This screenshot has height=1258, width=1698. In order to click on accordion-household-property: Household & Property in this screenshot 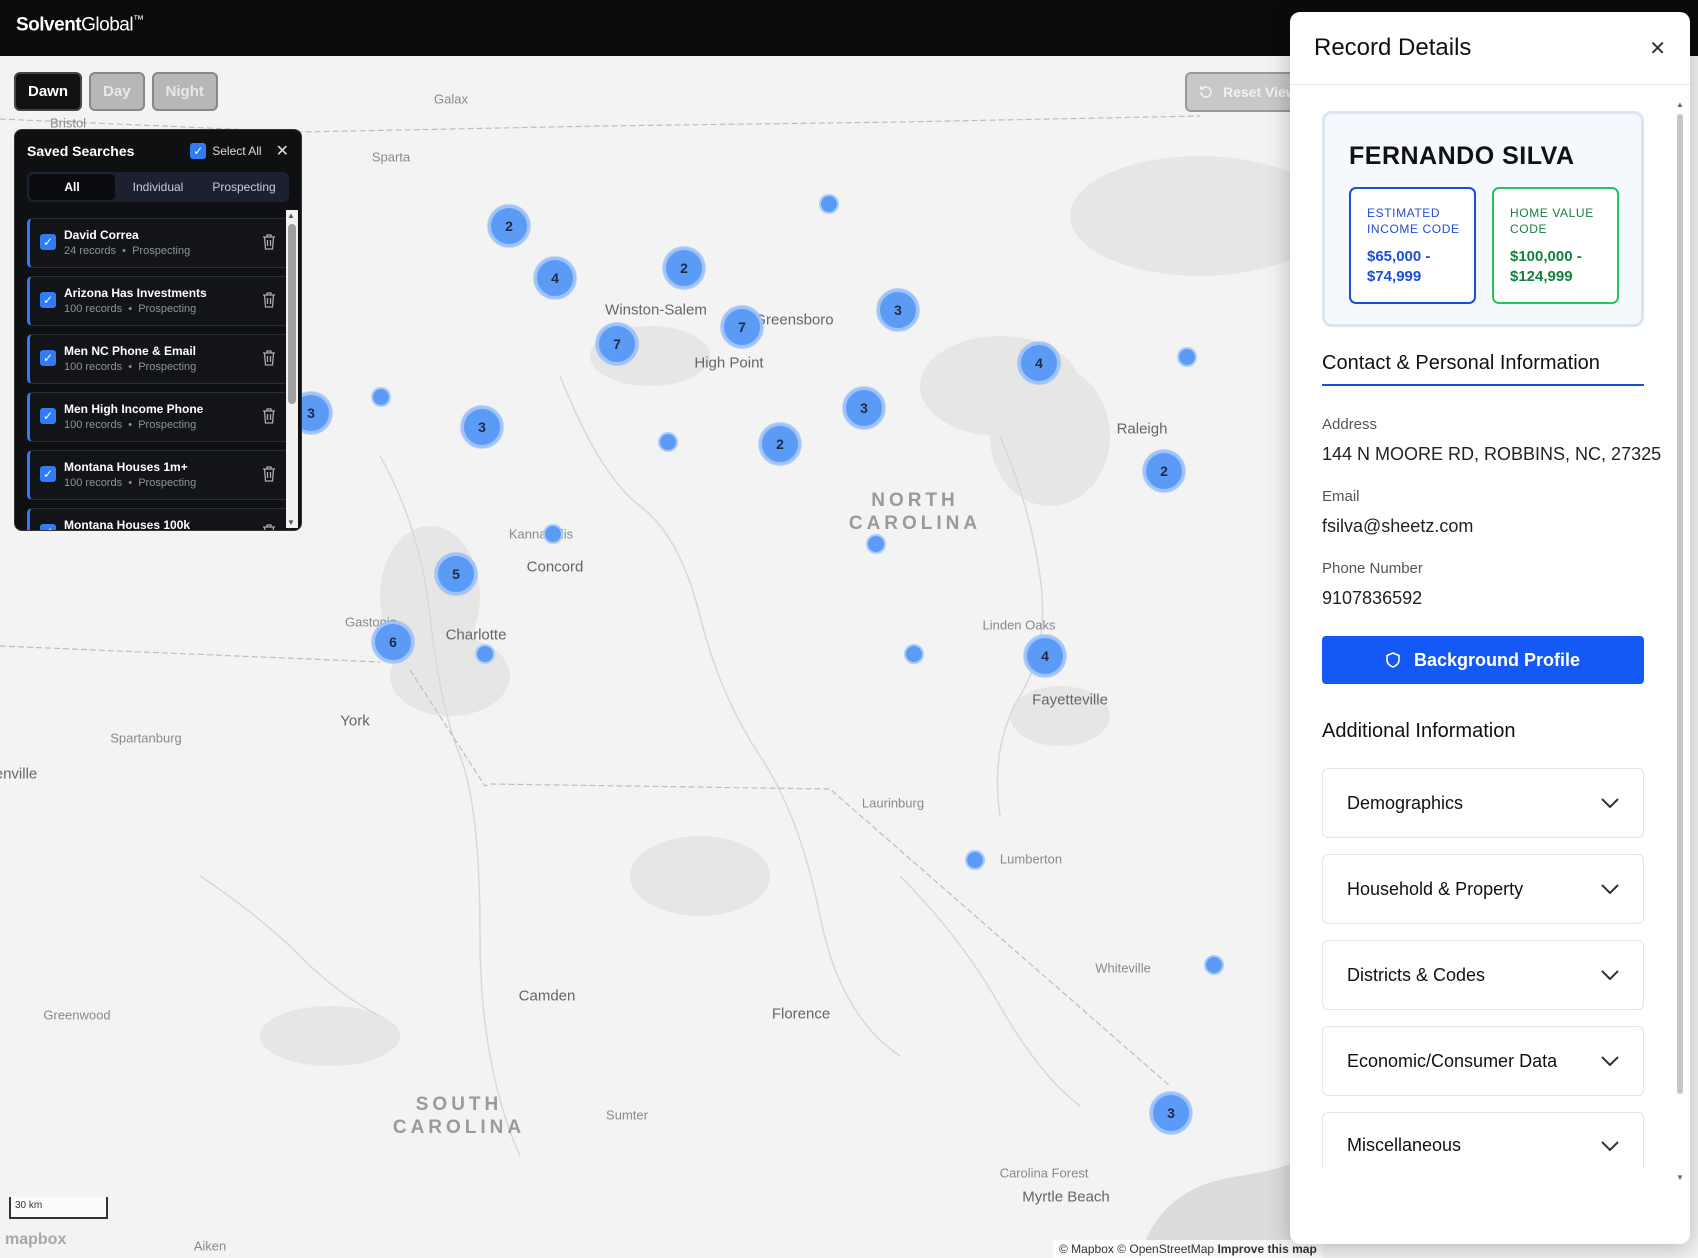, I will do `click(1483, 889)`.